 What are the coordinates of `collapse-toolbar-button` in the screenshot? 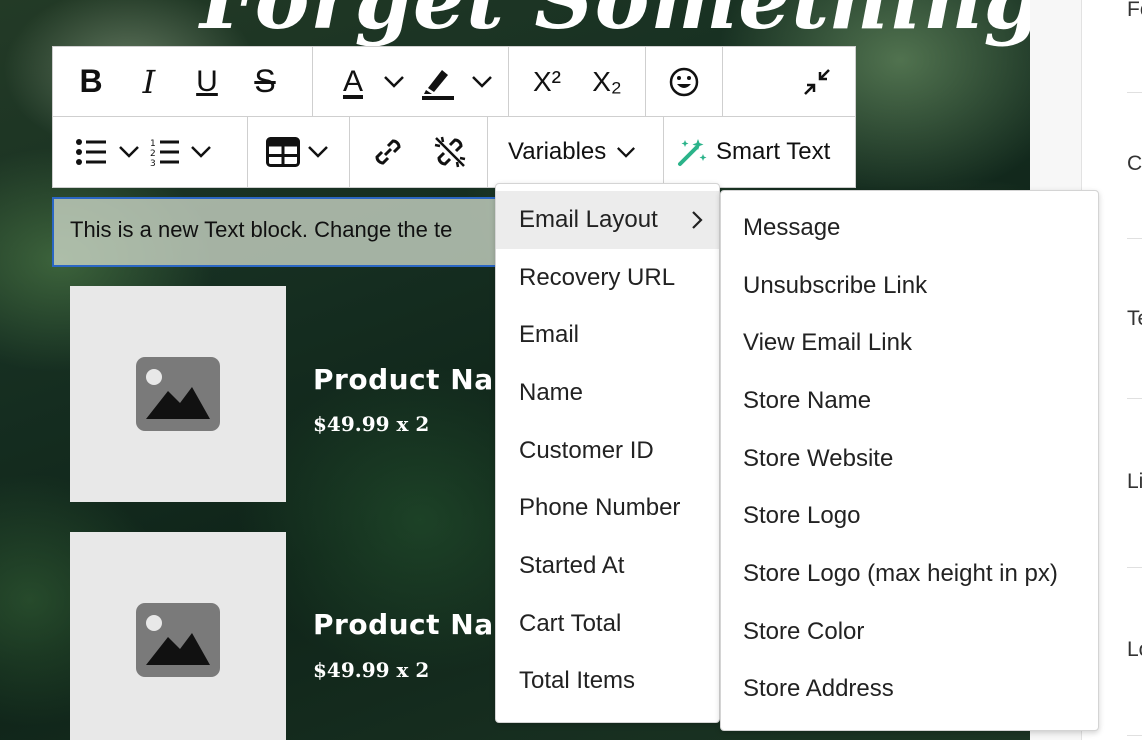 It's located at (817, 82).